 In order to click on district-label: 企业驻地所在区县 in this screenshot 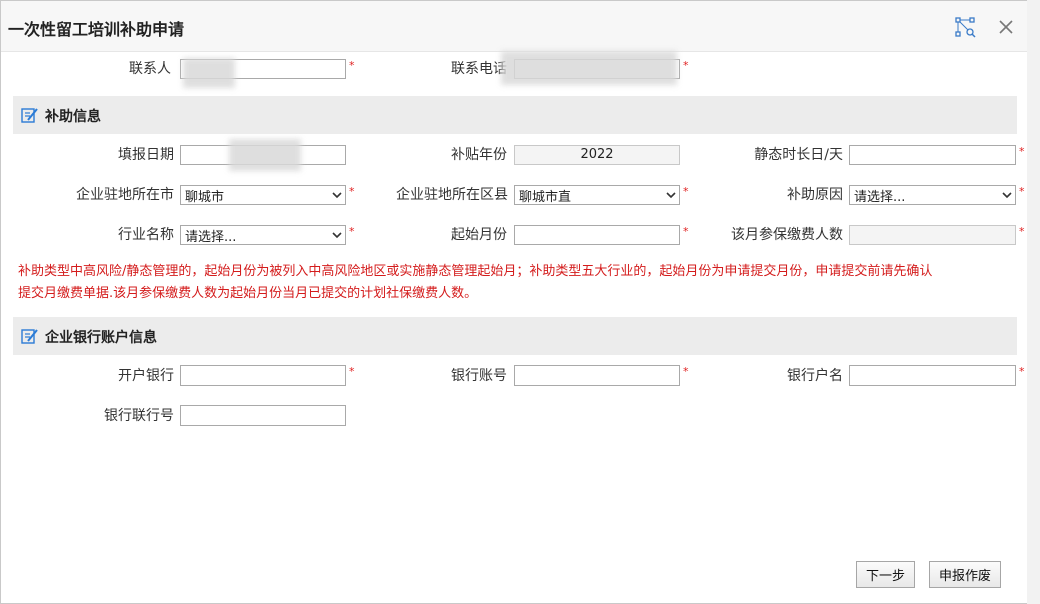, I will do `click(452, 195)`.